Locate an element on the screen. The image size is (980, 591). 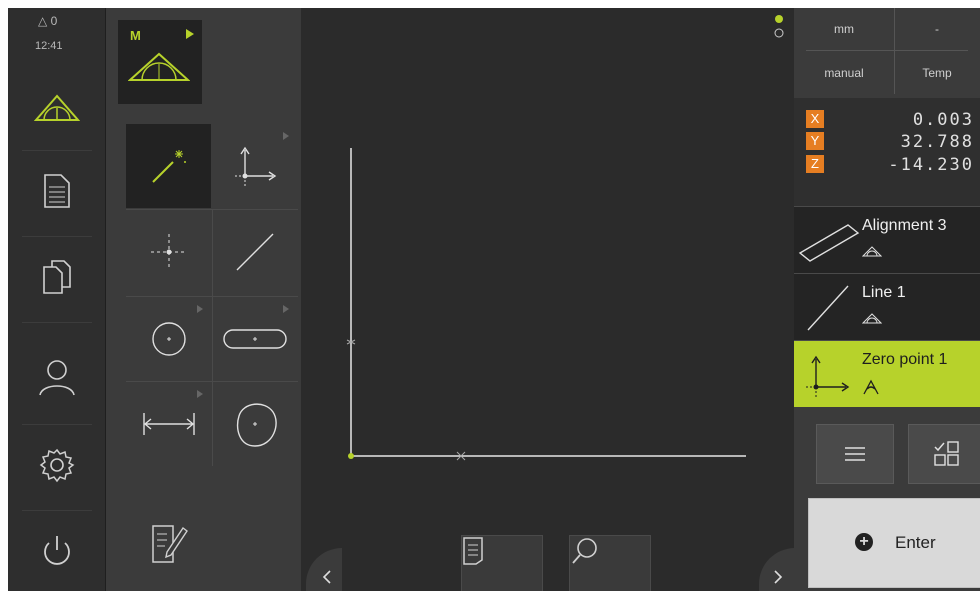
search-button is located at coordinates (610, 563).